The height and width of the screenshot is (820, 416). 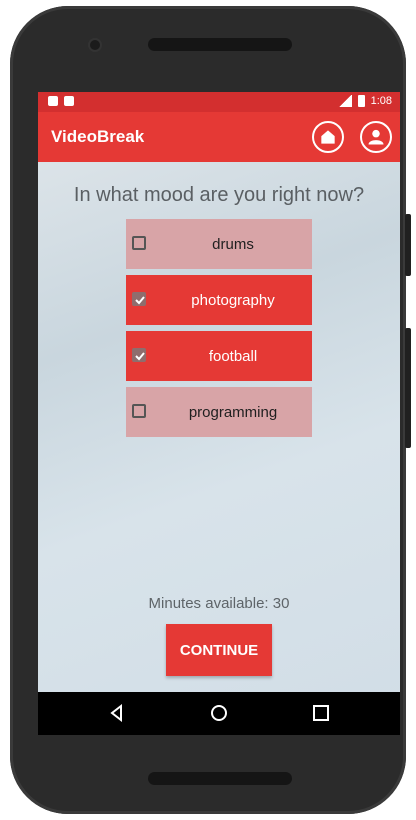 I want to click on photo-icon, so click(x=69, y=101).